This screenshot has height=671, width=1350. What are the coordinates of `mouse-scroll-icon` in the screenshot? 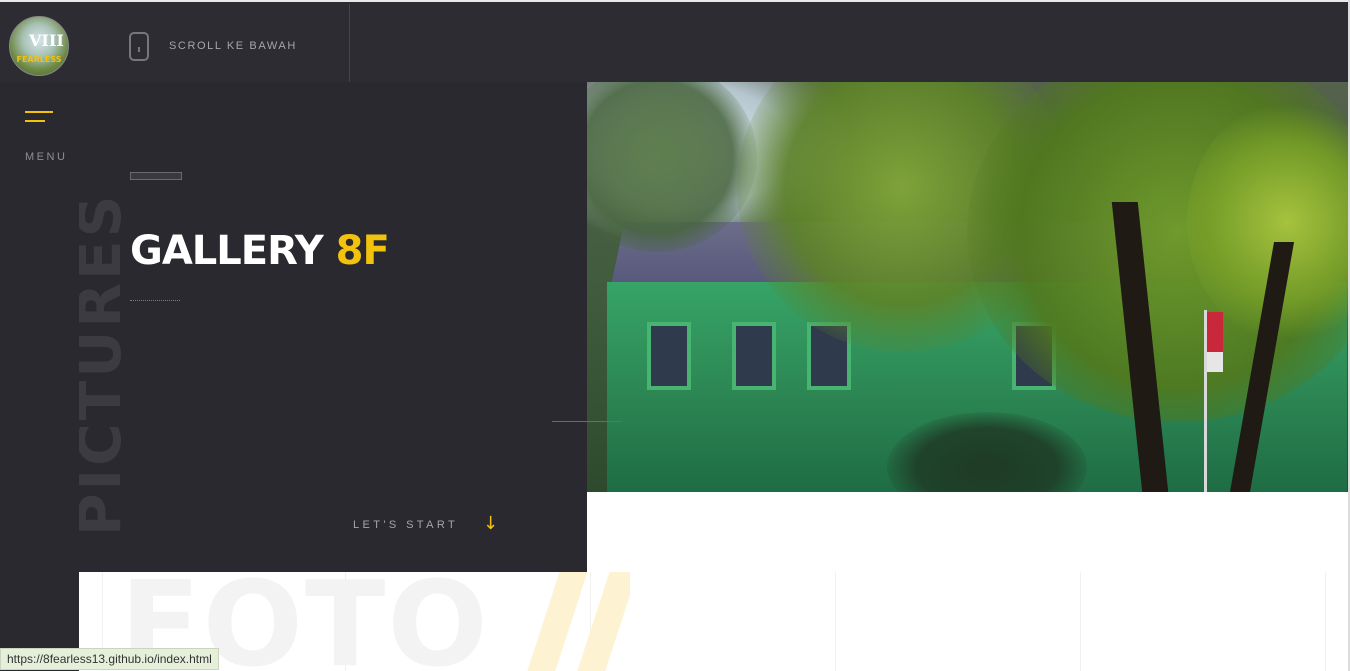 It's located at (139, 46).